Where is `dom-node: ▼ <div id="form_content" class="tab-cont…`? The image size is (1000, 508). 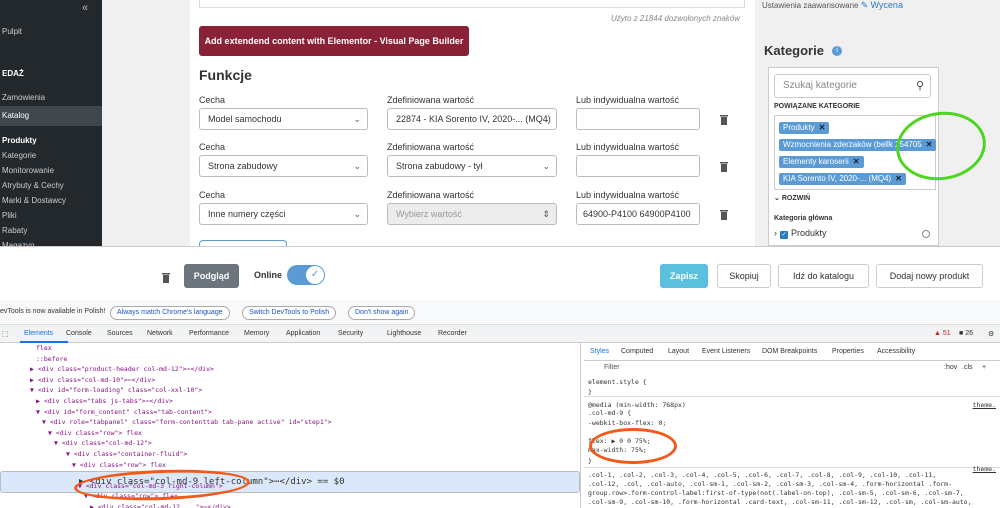
dom-node: ▼ <div id="form_content" class="tab-cont… is located at coordinates (106, 412).